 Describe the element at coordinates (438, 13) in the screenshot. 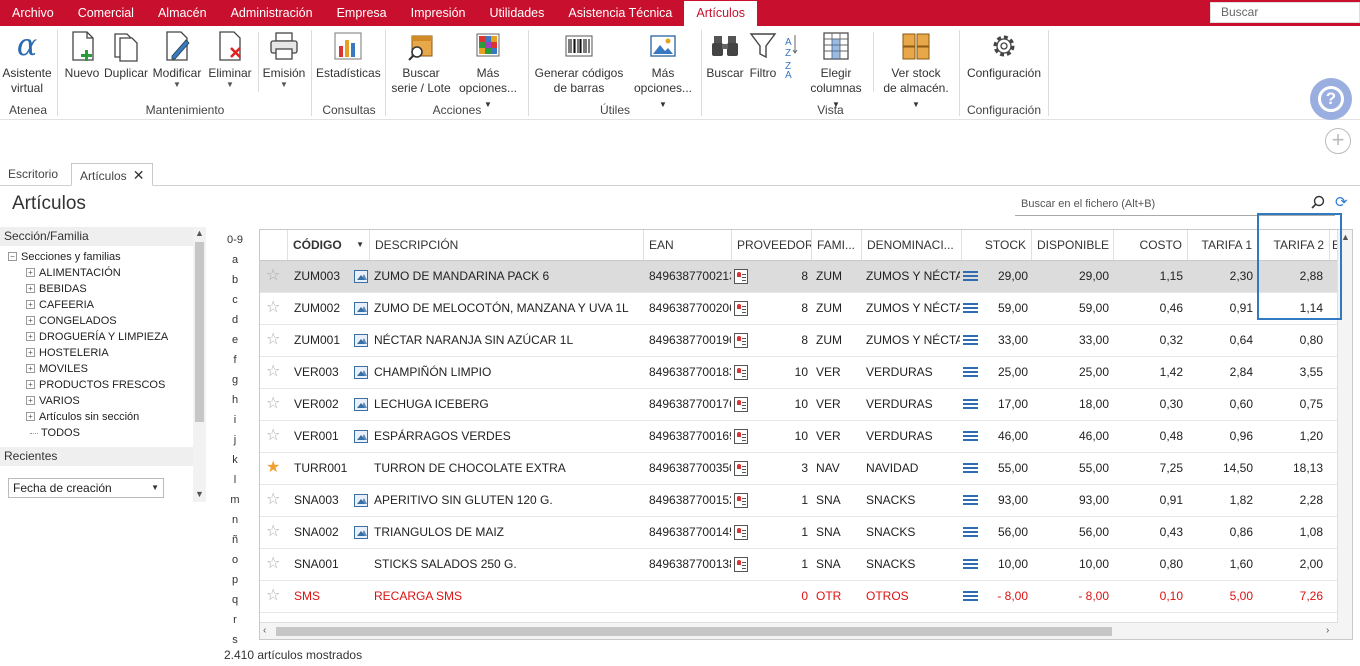

I see `menu-impresion: Impresión` at that location.